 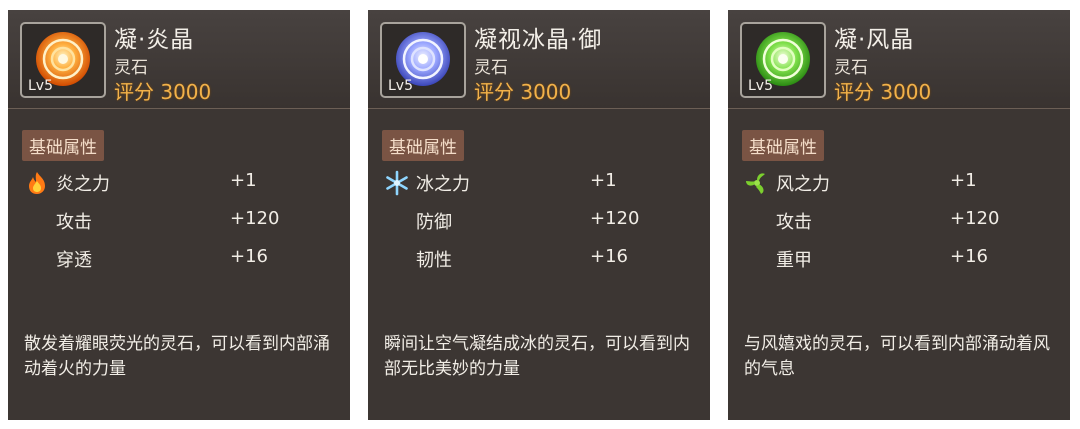 I want to click on stat-label: 炎之力, so click(x=83, y=184).